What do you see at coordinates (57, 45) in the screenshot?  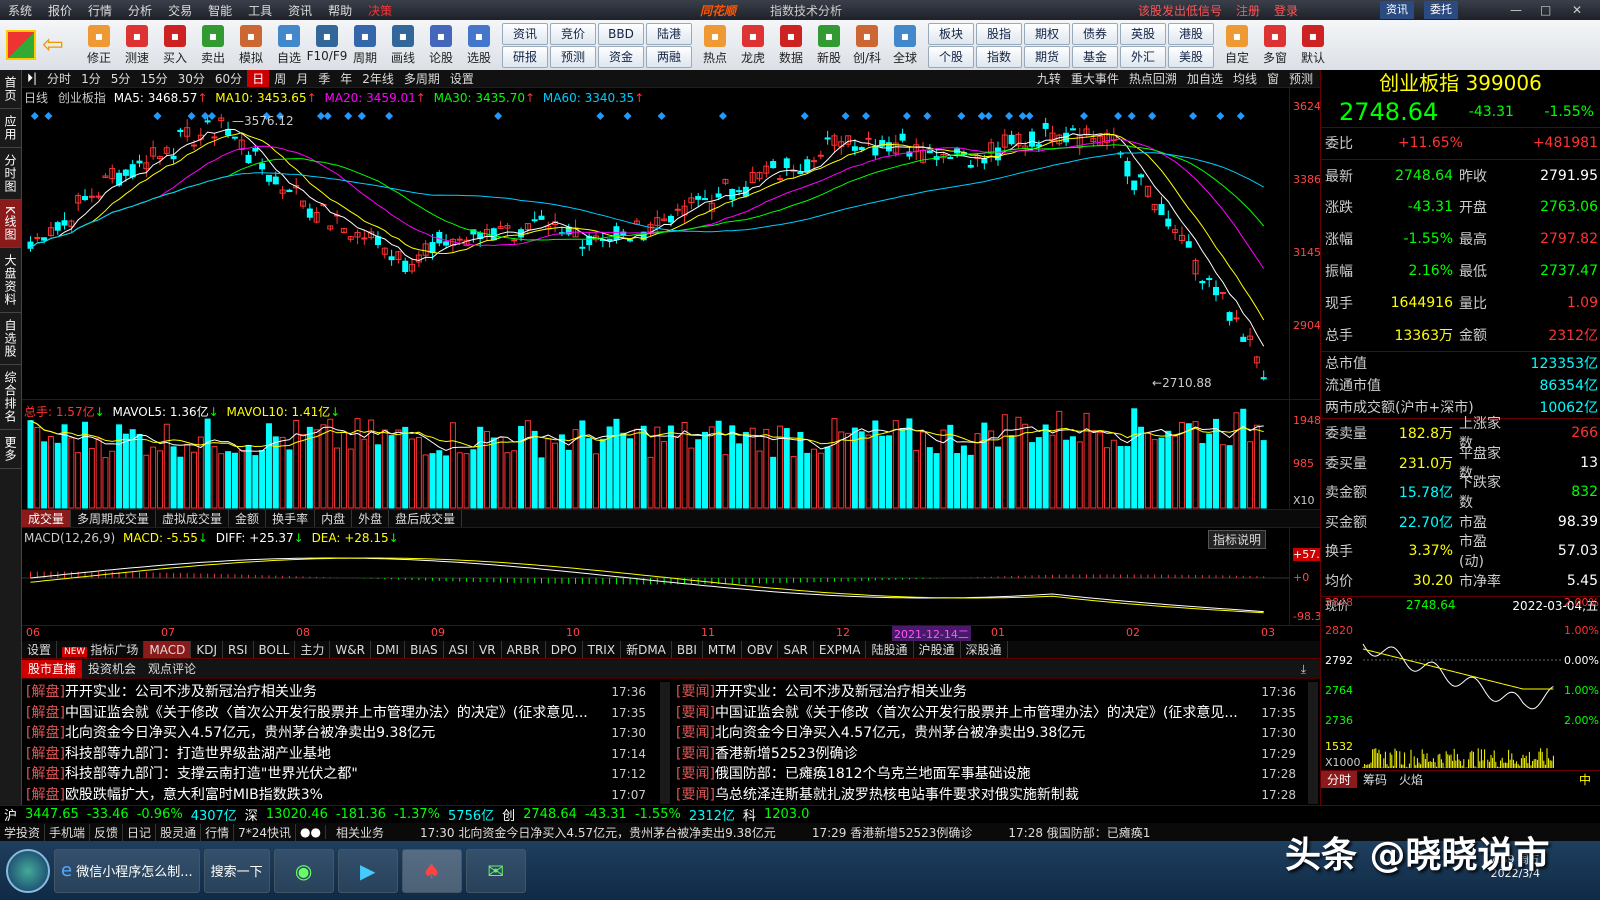 I see `back-arrow-icon: ⇦` at bounding box center [57, 45].